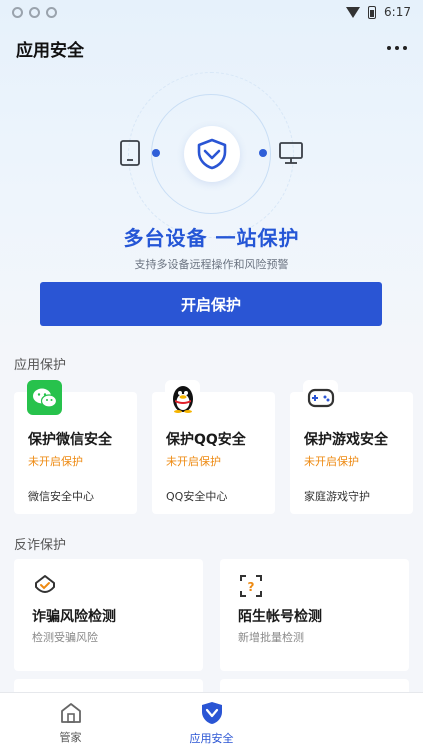 The height and width of the screenshot is (752, 423). Describe the element at coordinates (74, 617) in the screenshot. I see `card-title: 诈骗风险检测` at that location.